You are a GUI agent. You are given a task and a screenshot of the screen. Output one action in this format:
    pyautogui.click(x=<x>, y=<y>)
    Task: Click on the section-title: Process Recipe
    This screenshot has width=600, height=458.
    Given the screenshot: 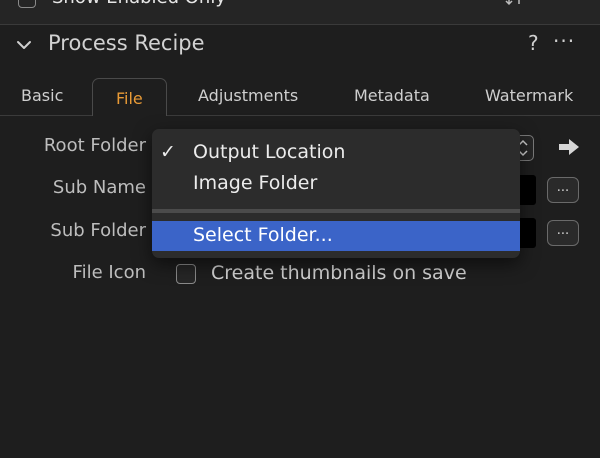 What is the action you would take?
    pyautogui.click(x=126, y=43)
    